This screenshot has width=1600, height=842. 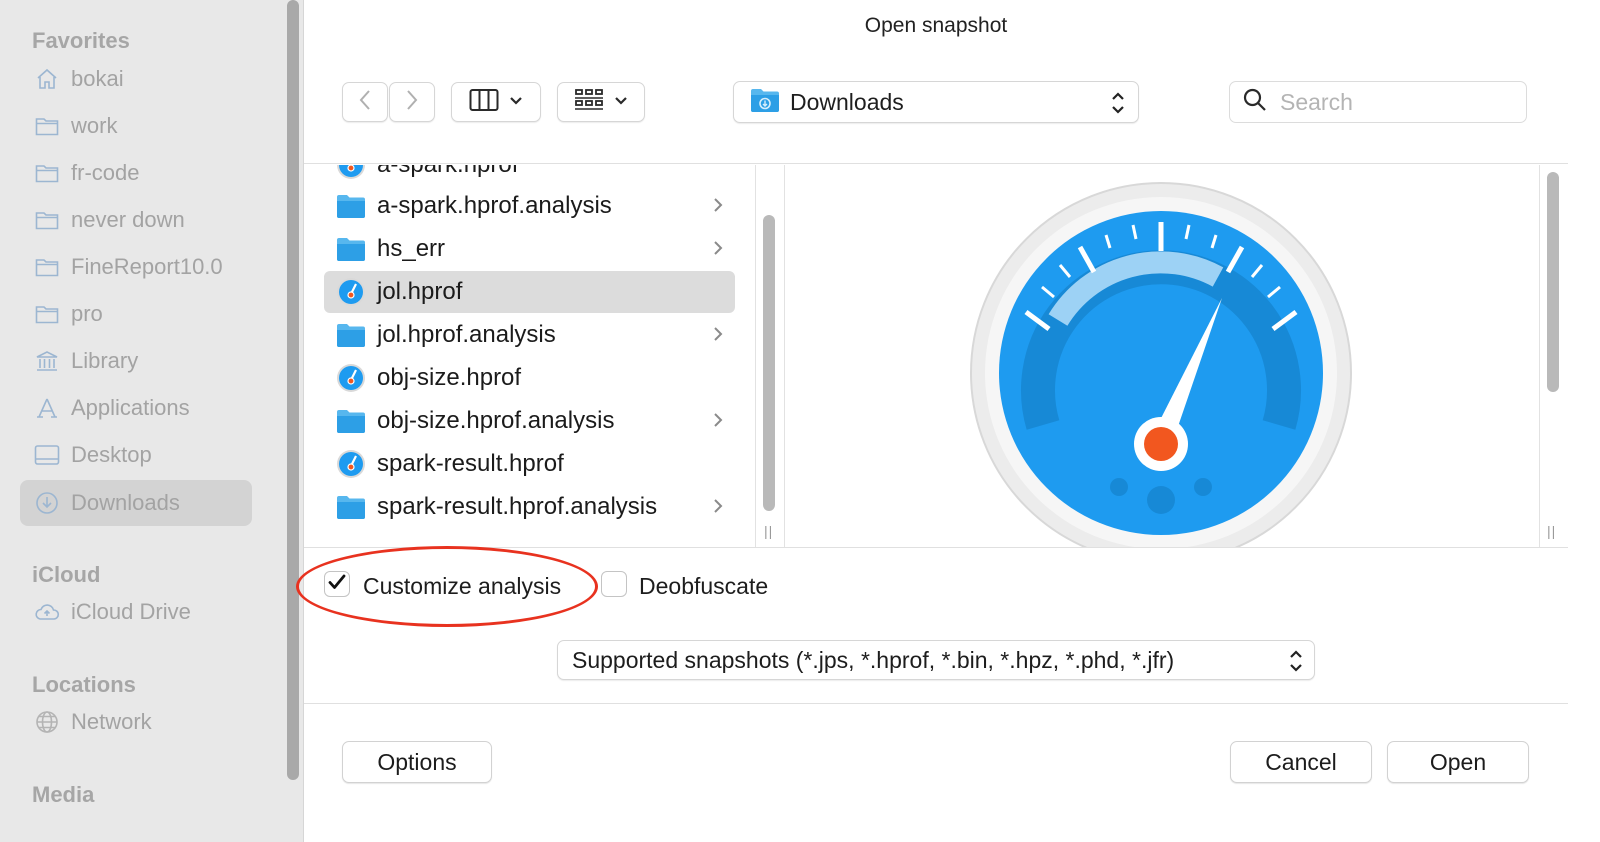 What do you see at coordinates (47, 361) in the screenshot?
I see `library-icon` at bounding box center [47, 361].